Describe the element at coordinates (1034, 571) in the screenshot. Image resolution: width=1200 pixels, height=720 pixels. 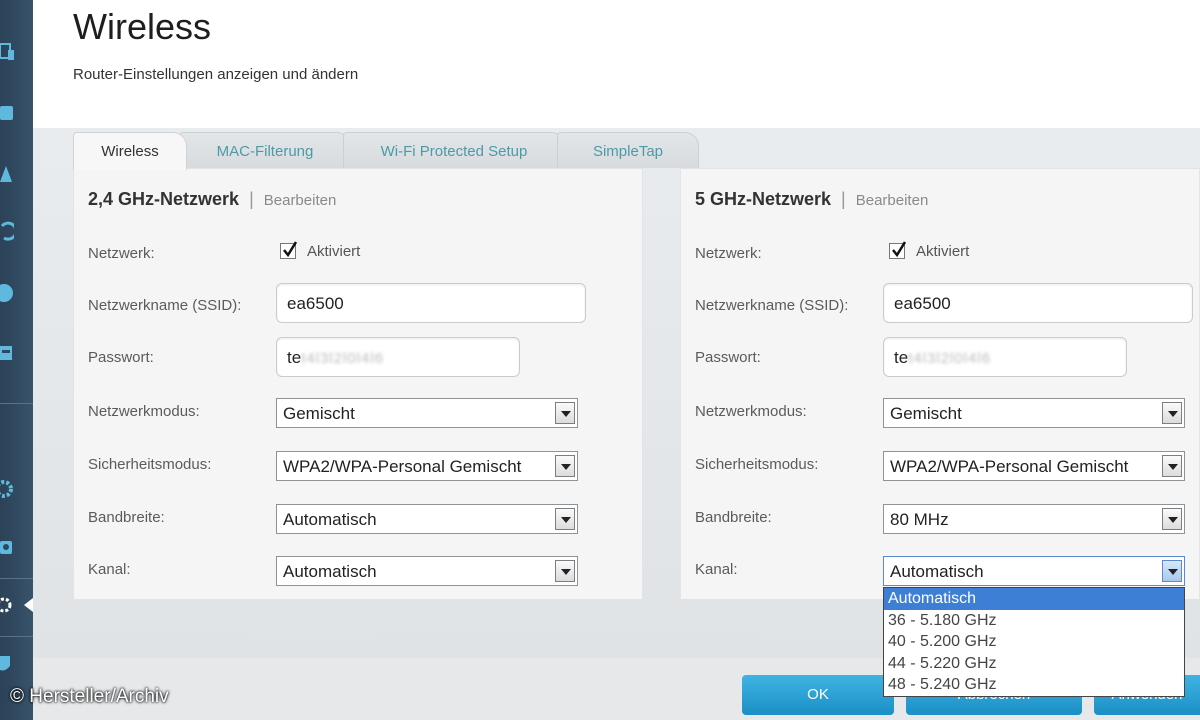
I see `channel-5ghz-select: Automatisch` at that location.